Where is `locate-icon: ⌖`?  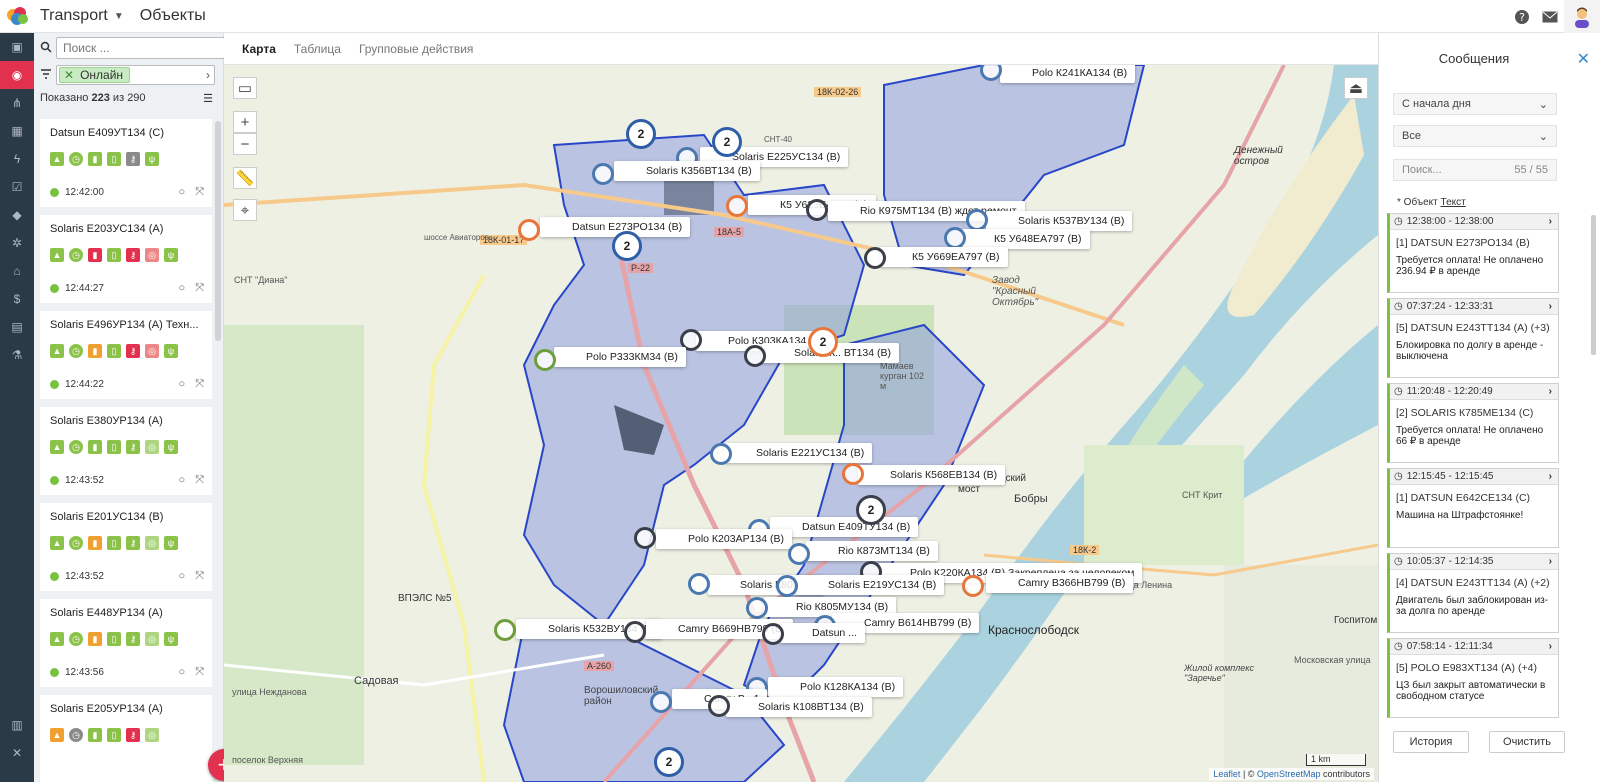
locate-icon: ⌖ is located at coordinates (245, 210).